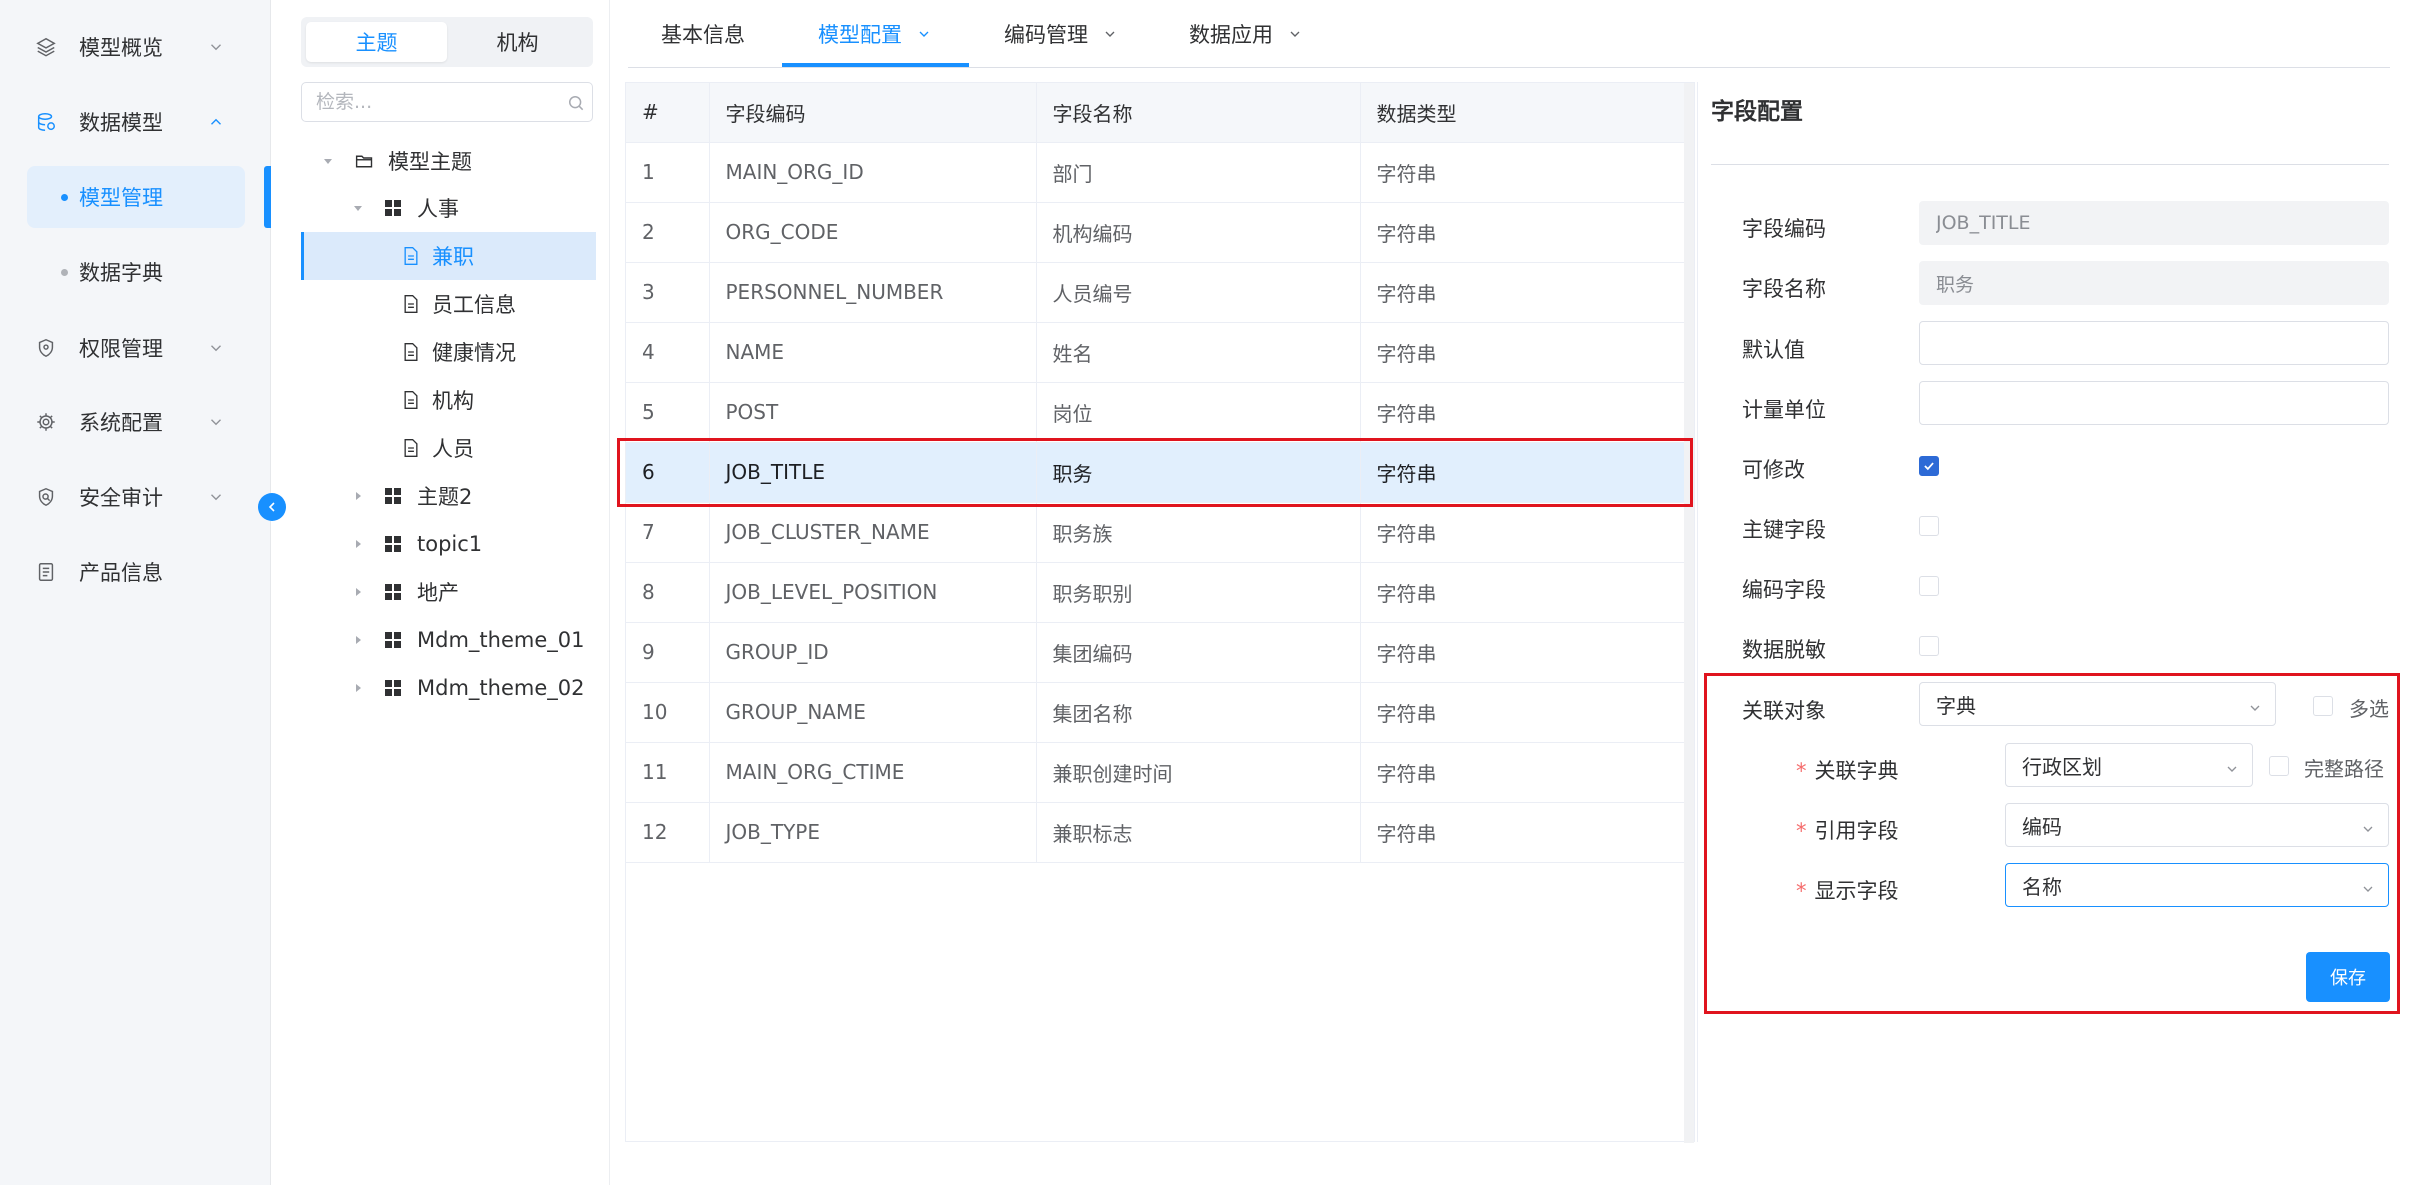 Image resolution: width=2419 pixels, height=1185 pixels. Describe the element at coordinates (1801, 771) in the screenshot. I see `required-asterisk: *` at that location.